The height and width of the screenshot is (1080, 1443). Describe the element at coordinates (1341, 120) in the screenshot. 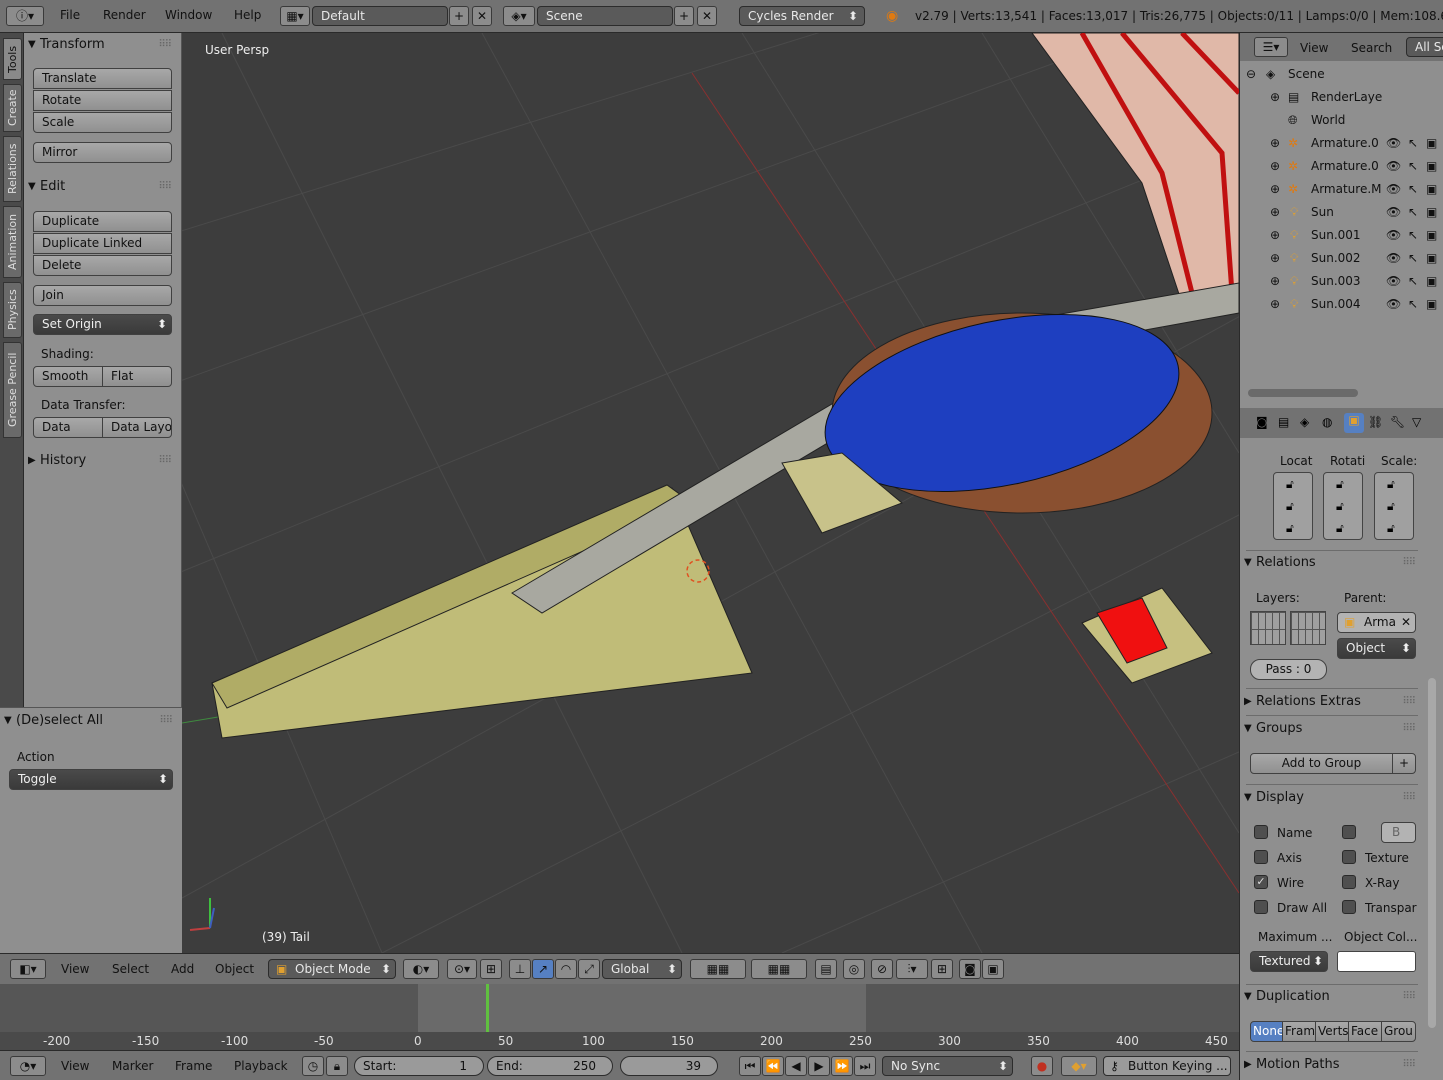

I see `outliner-row-world: 🌐︎ World` at that location.